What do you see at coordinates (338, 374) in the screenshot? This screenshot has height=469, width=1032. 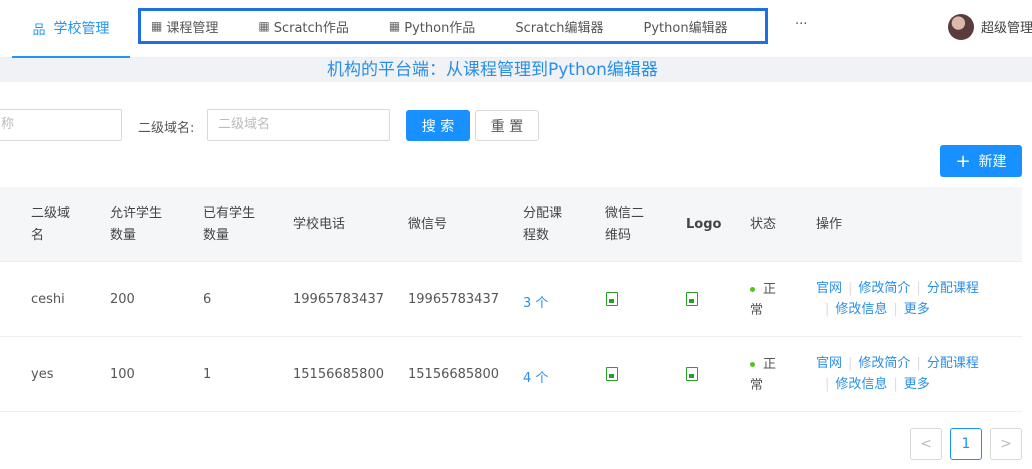 I see `cell-phone: 15156685800` at bounding box center [338, 374].